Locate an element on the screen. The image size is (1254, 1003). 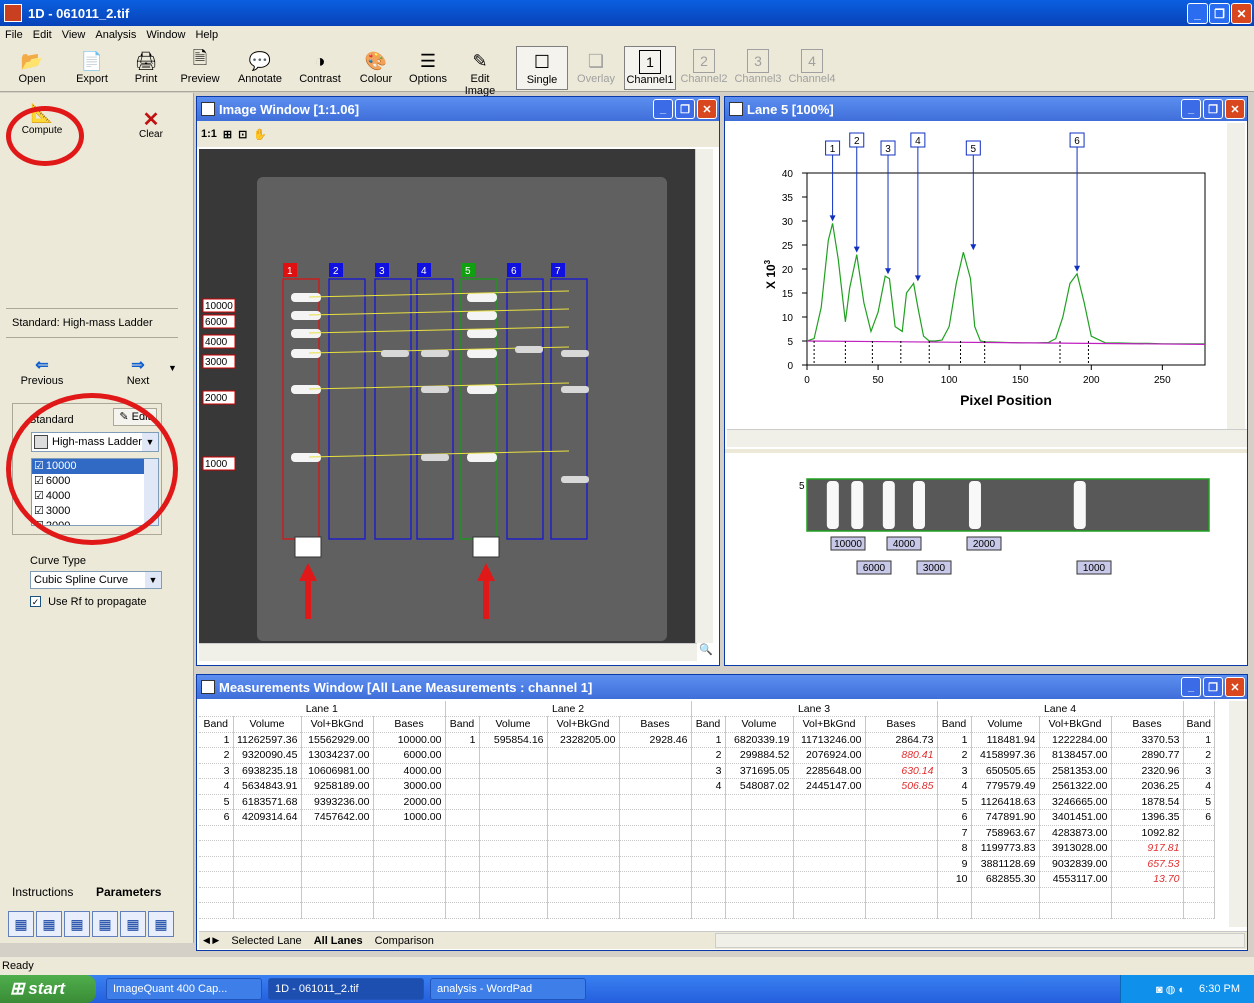
annotate-button: 💬 Annotate is located at coordinates (260, 68).